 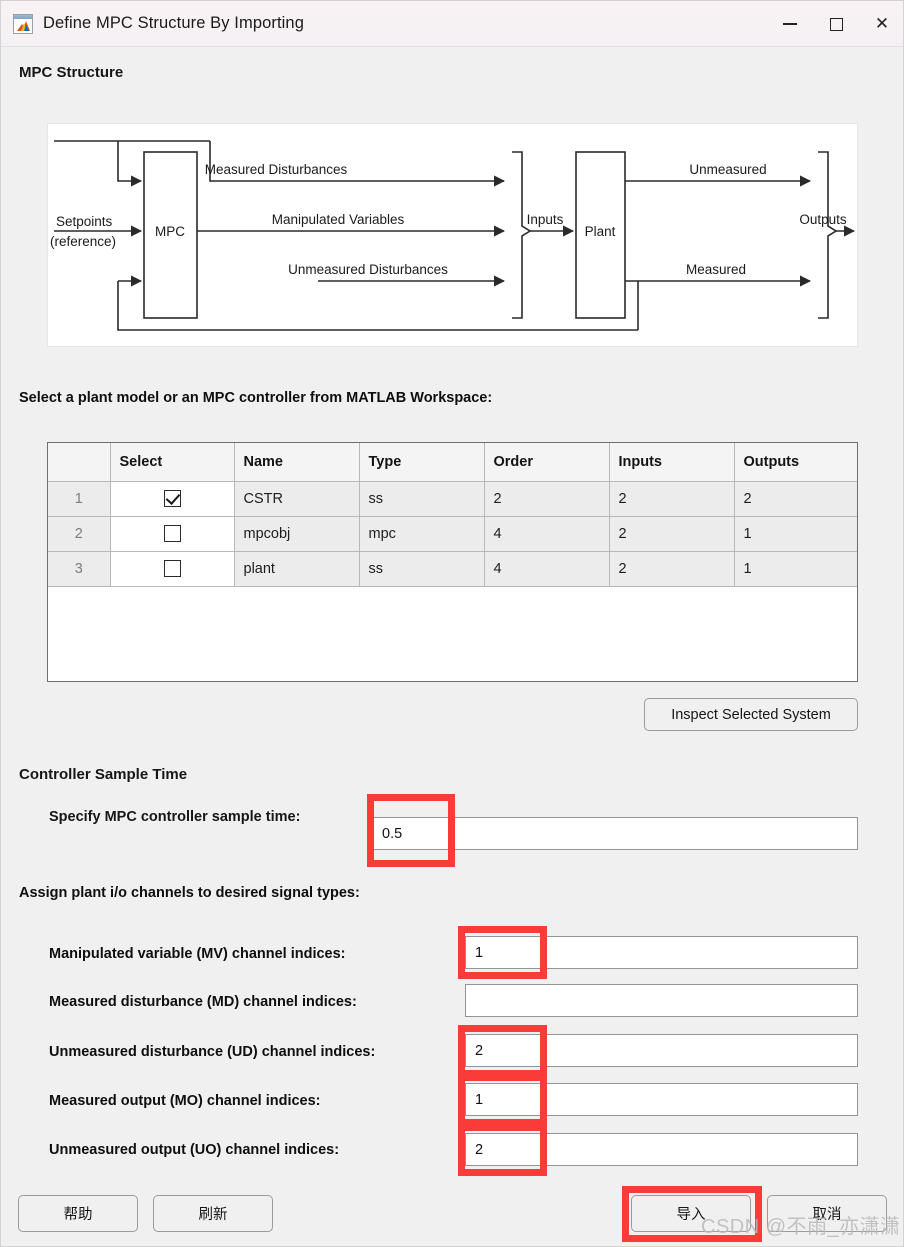 I want to click on minimize-icon, so click(x=790, y=24).